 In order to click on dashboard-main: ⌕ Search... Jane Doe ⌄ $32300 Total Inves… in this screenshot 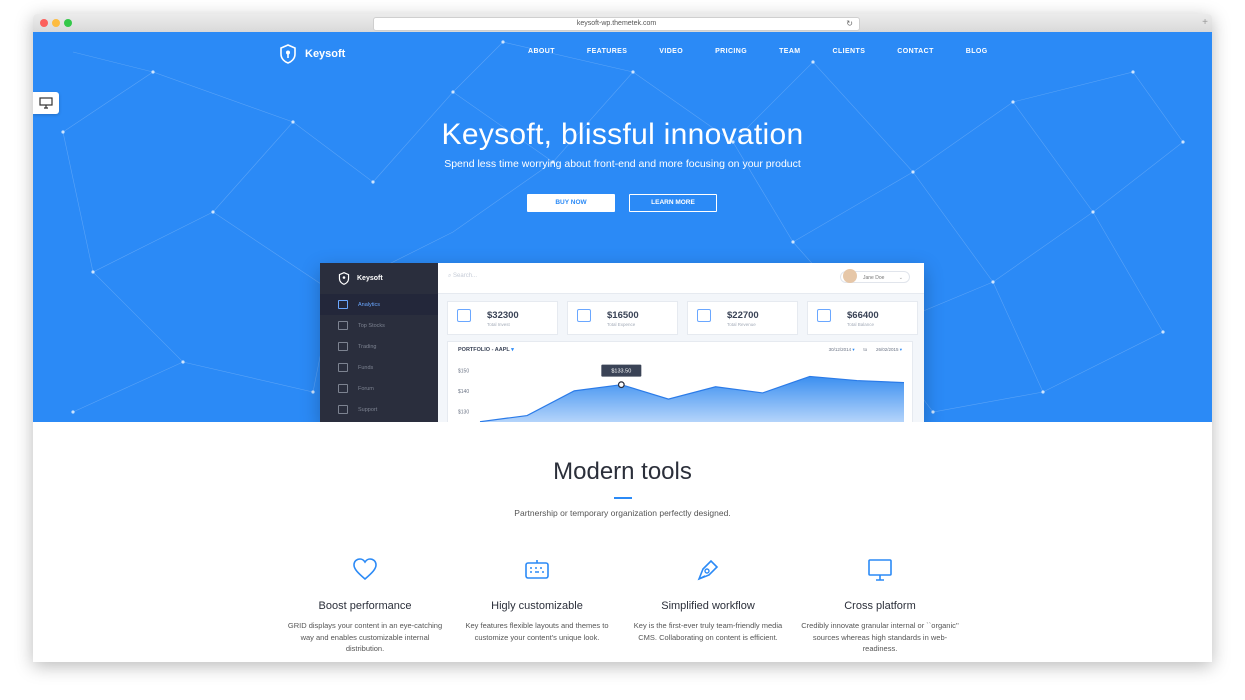, I will do `click(681, 342)`.